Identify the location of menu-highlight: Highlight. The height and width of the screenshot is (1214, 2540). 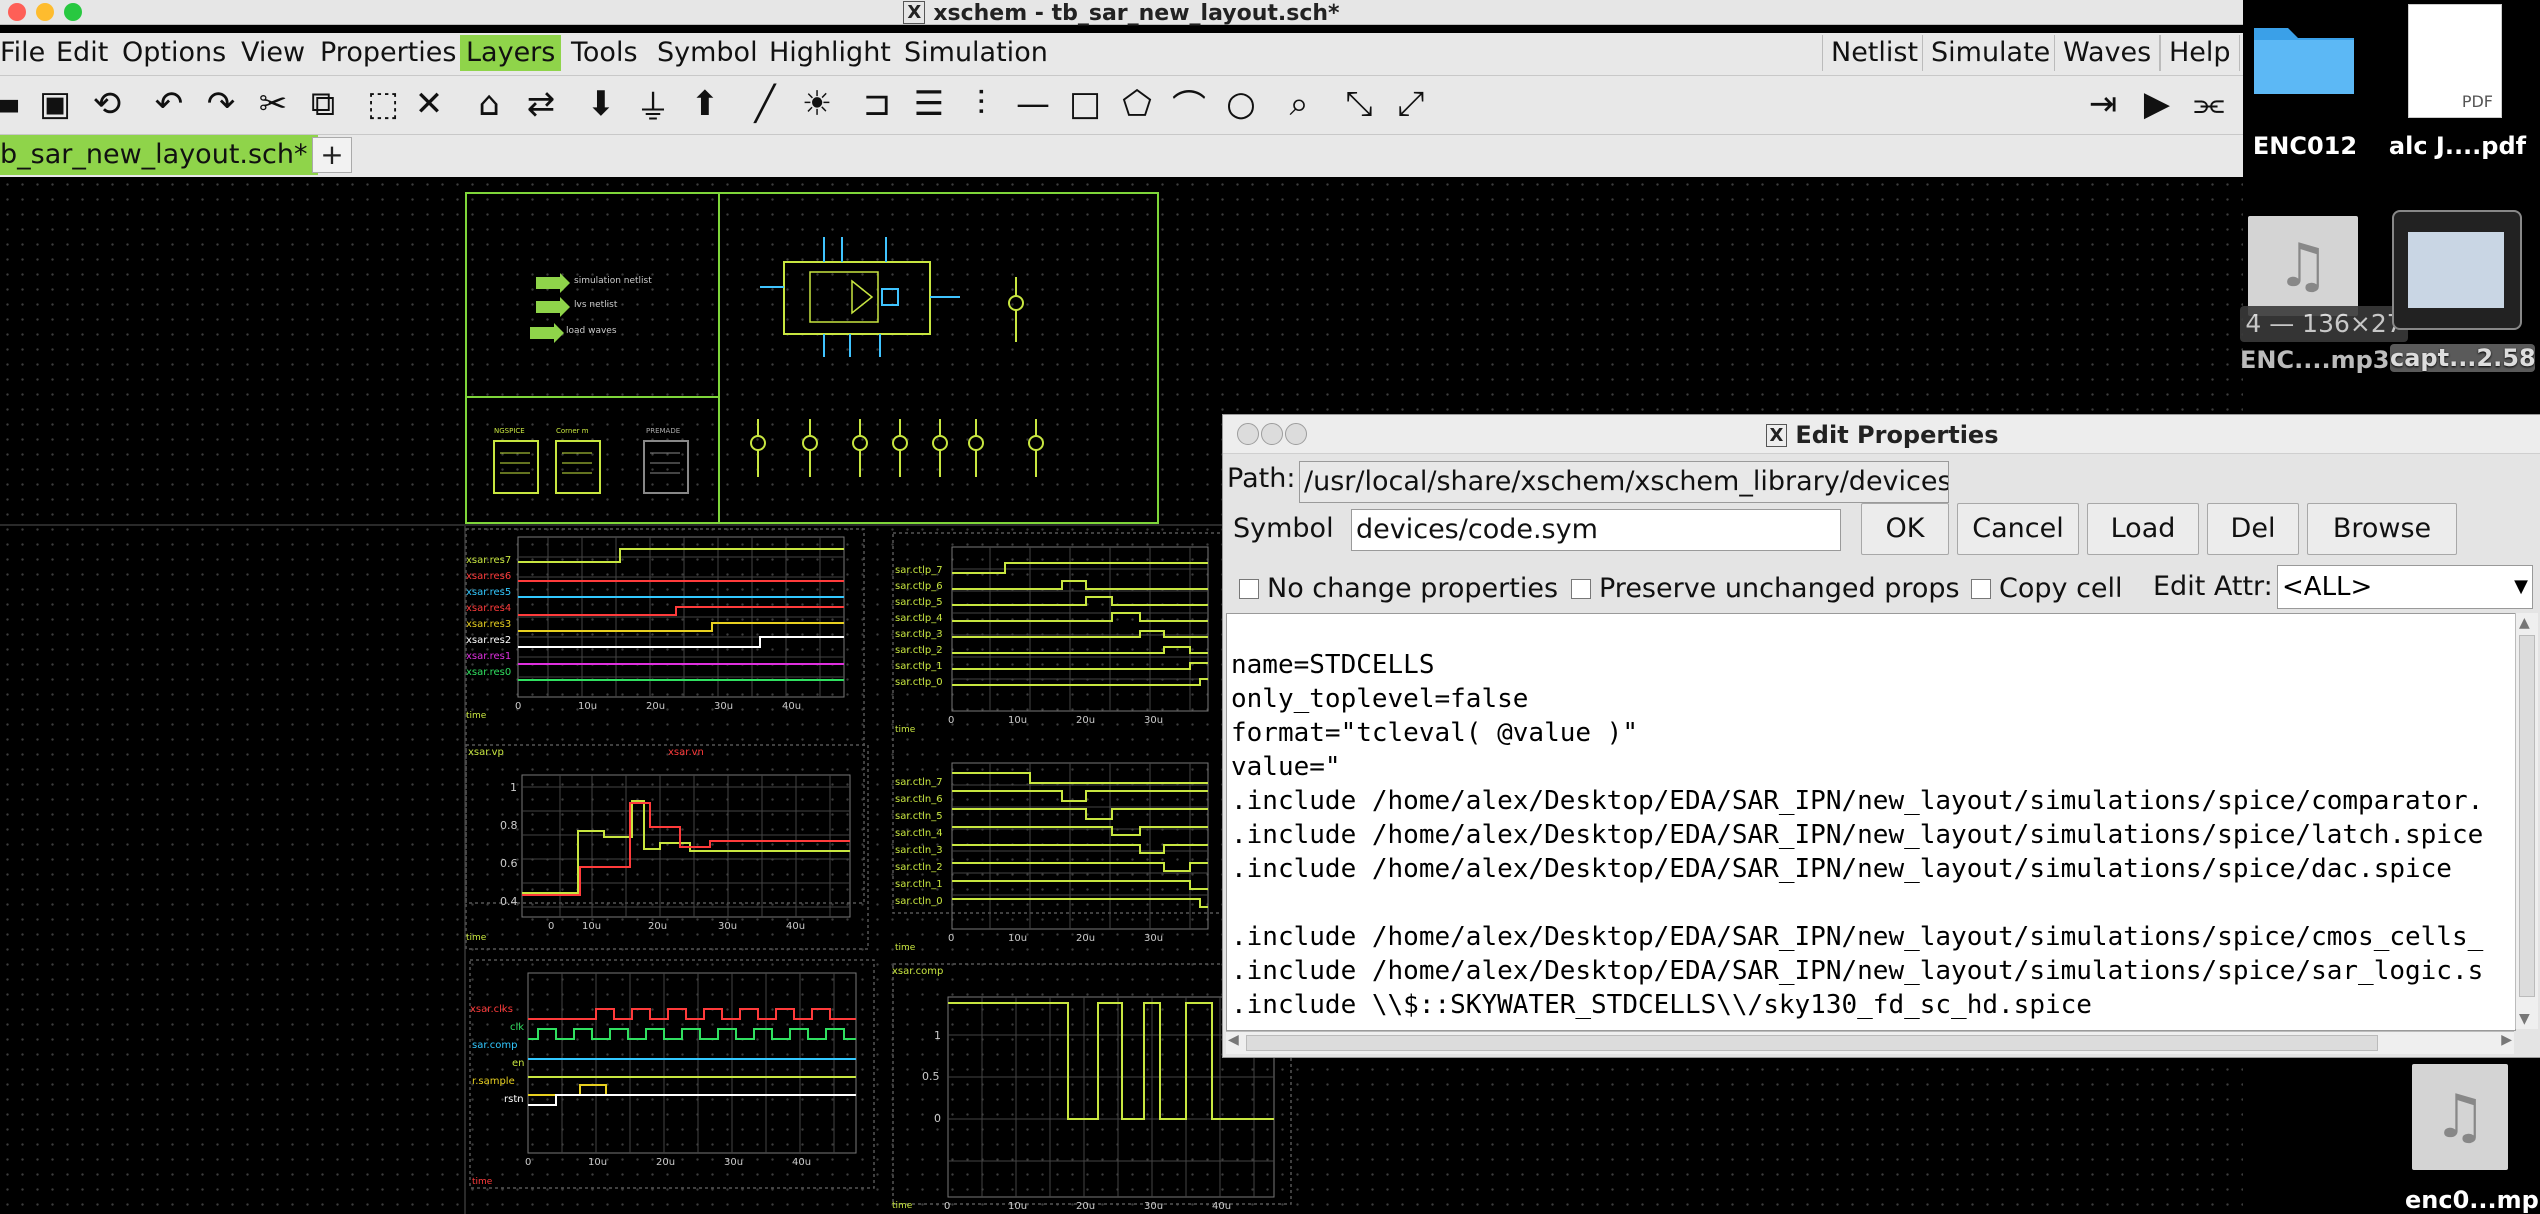
(830, 53).